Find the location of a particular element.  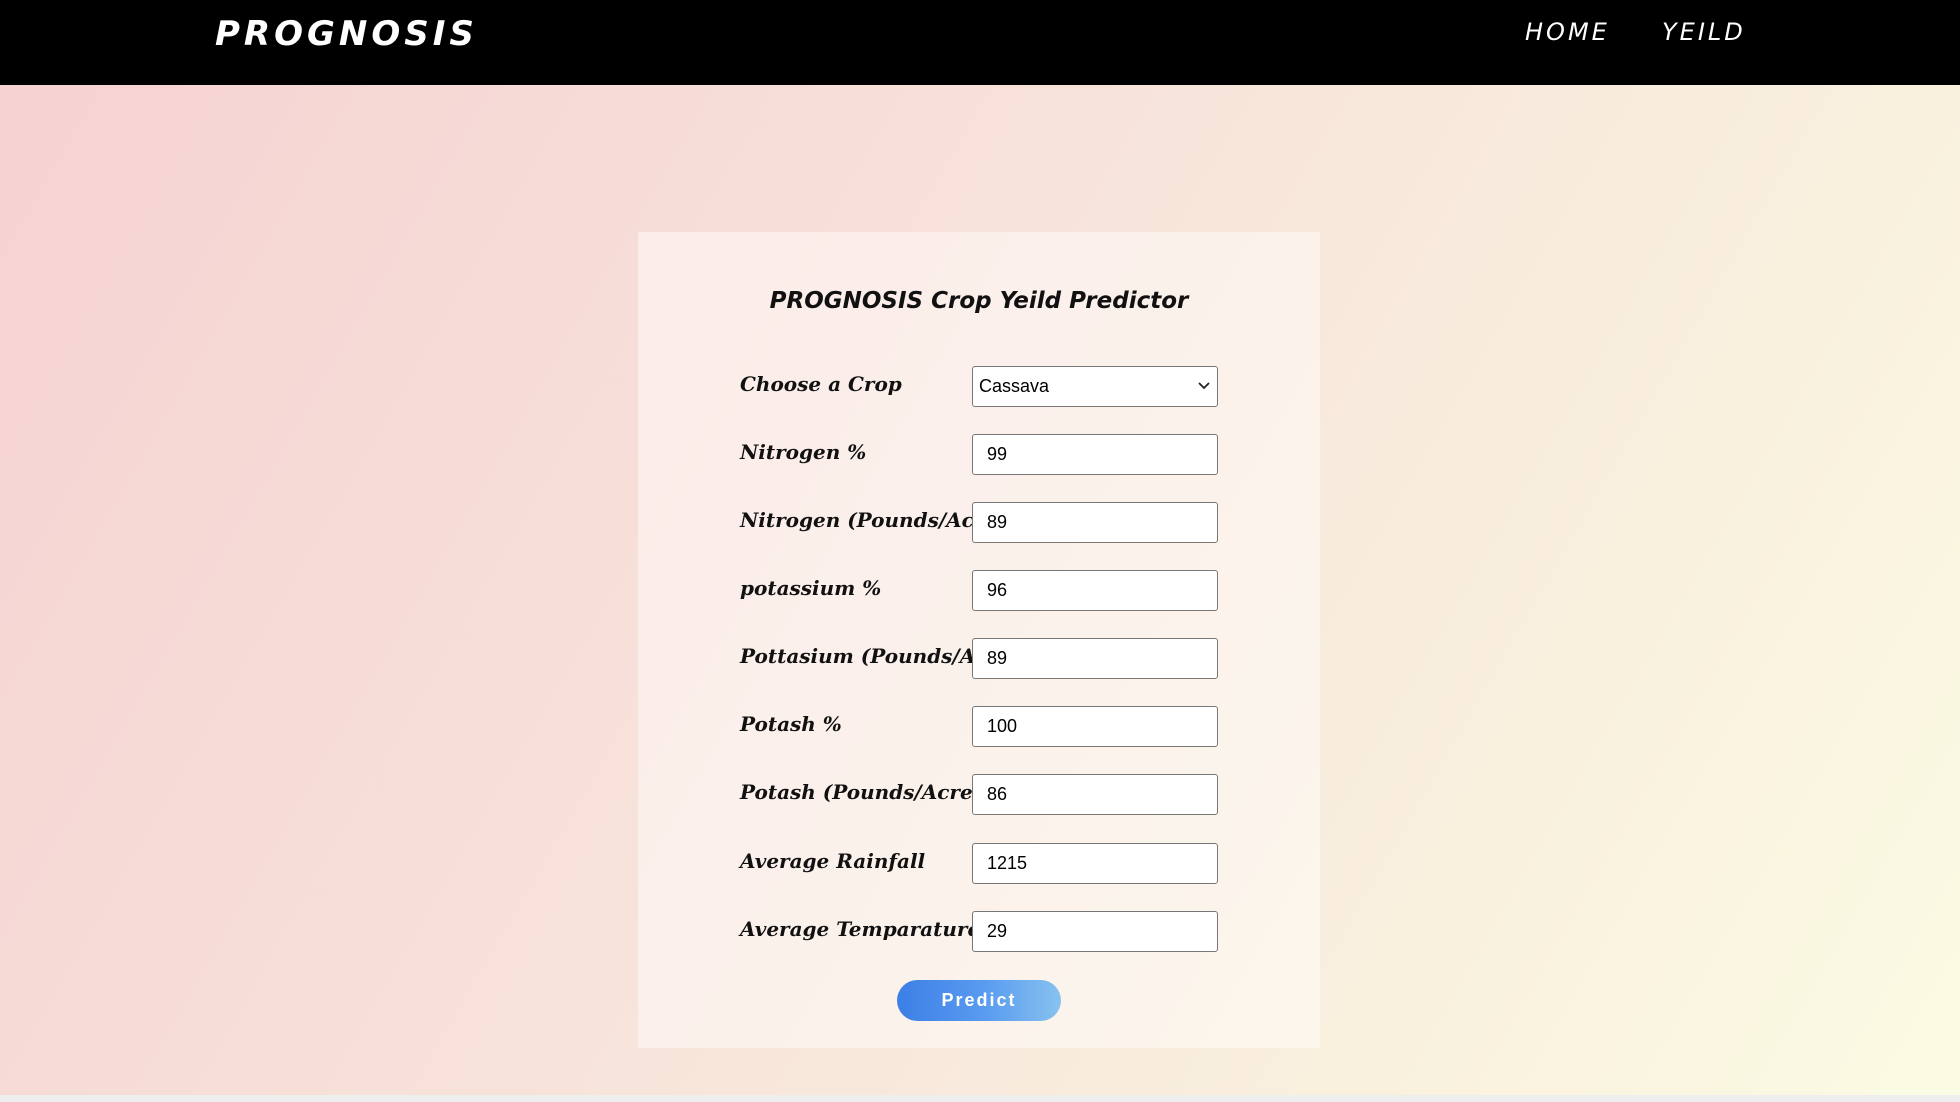

predict-button: Predict is located at coordinates (979, 1000).